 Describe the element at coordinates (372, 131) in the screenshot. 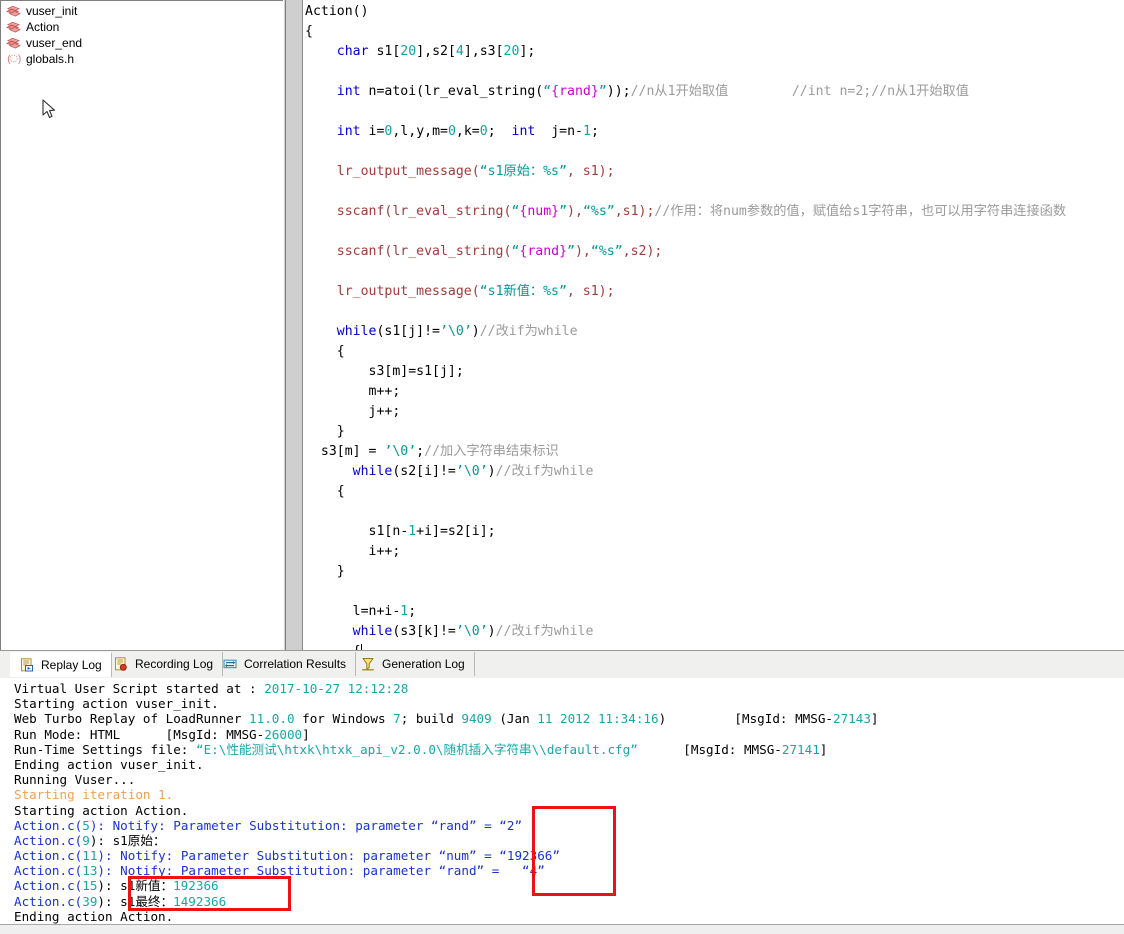

I see `code-token: i=` at that location.